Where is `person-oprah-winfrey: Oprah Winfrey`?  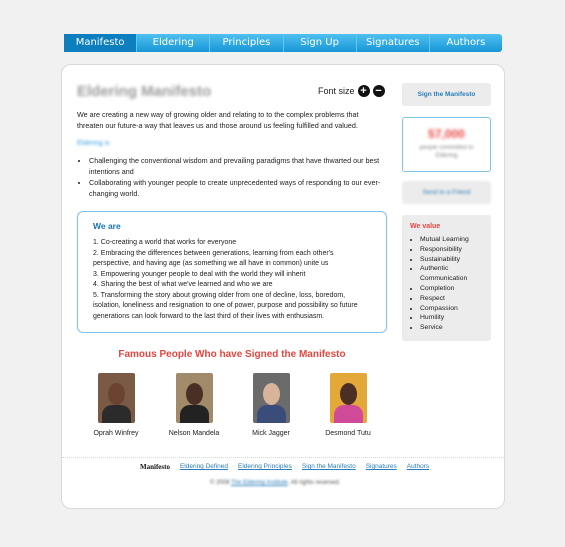
person-oprah-winfrey: Oprah Winfrey is located at coordinates (116, 405).